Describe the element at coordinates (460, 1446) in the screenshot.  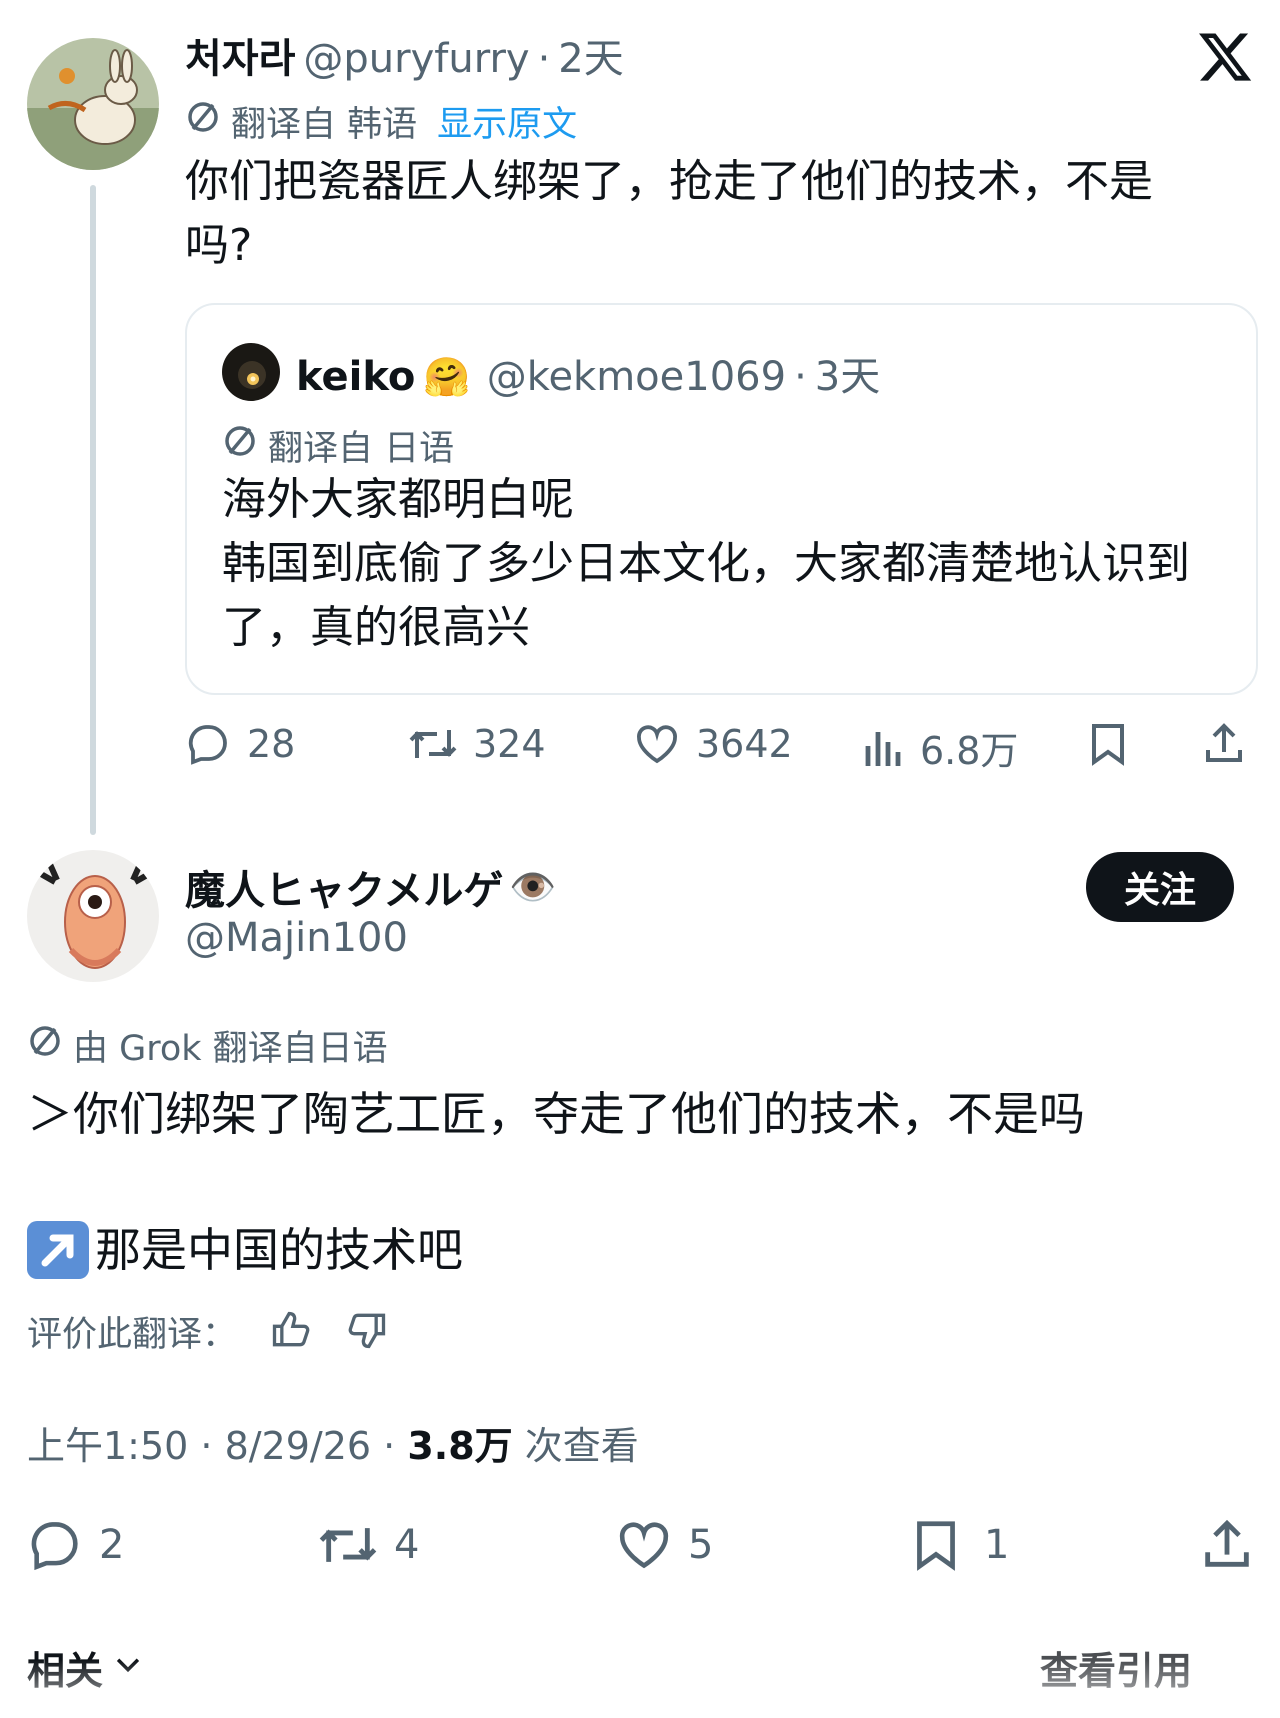
I see `views-count: 3.8万` at that location.